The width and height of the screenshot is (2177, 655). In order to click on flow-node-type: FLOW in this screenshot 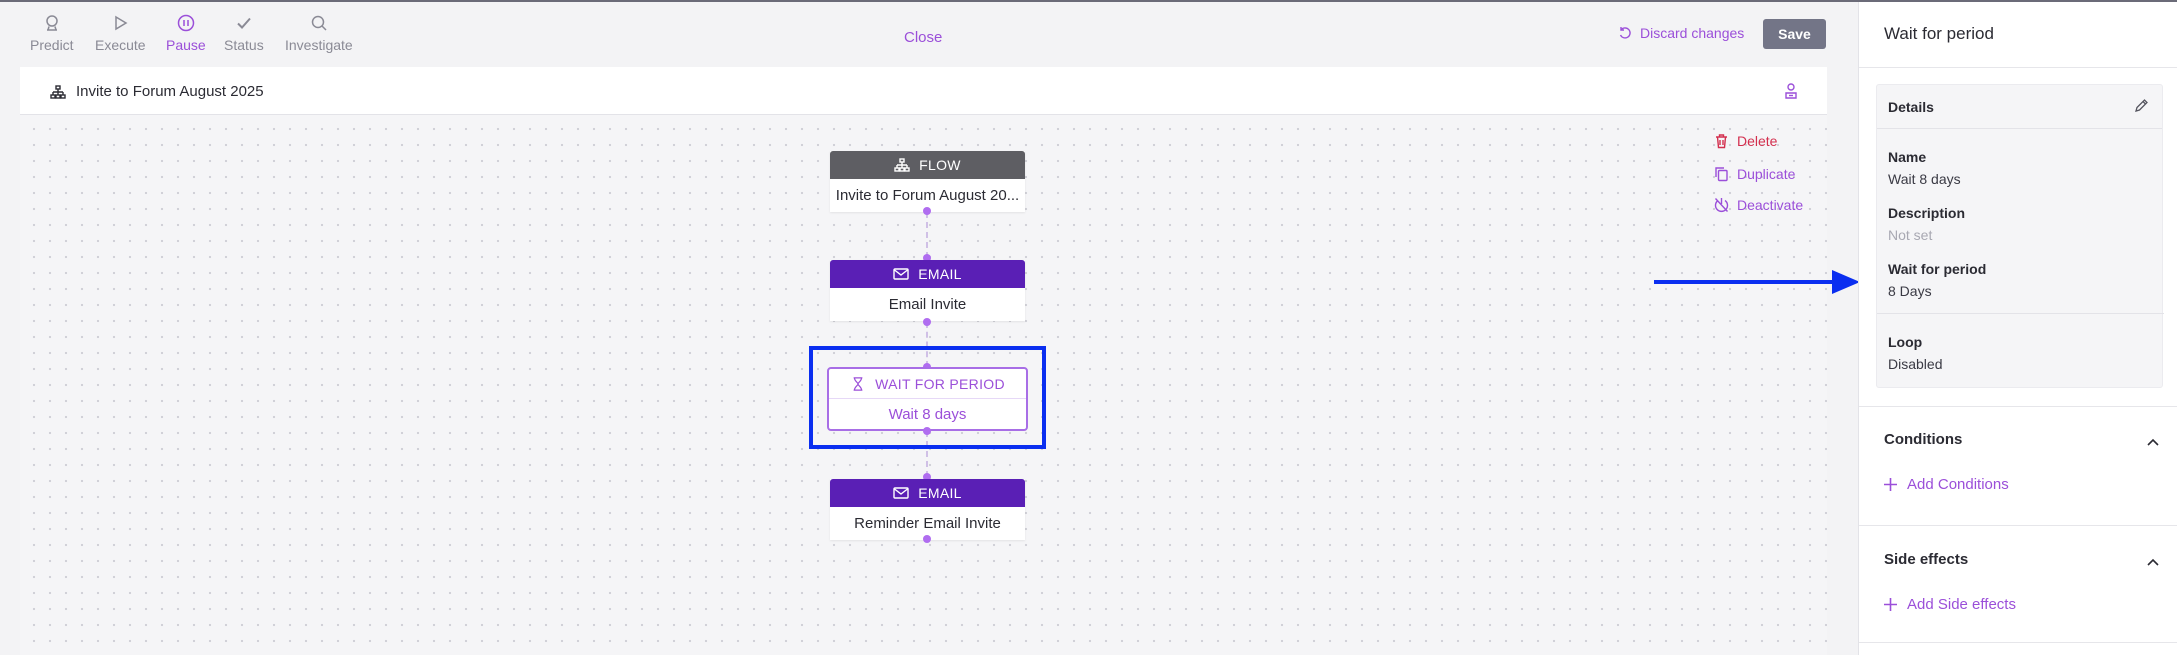, I will do `click(940, 165)`.